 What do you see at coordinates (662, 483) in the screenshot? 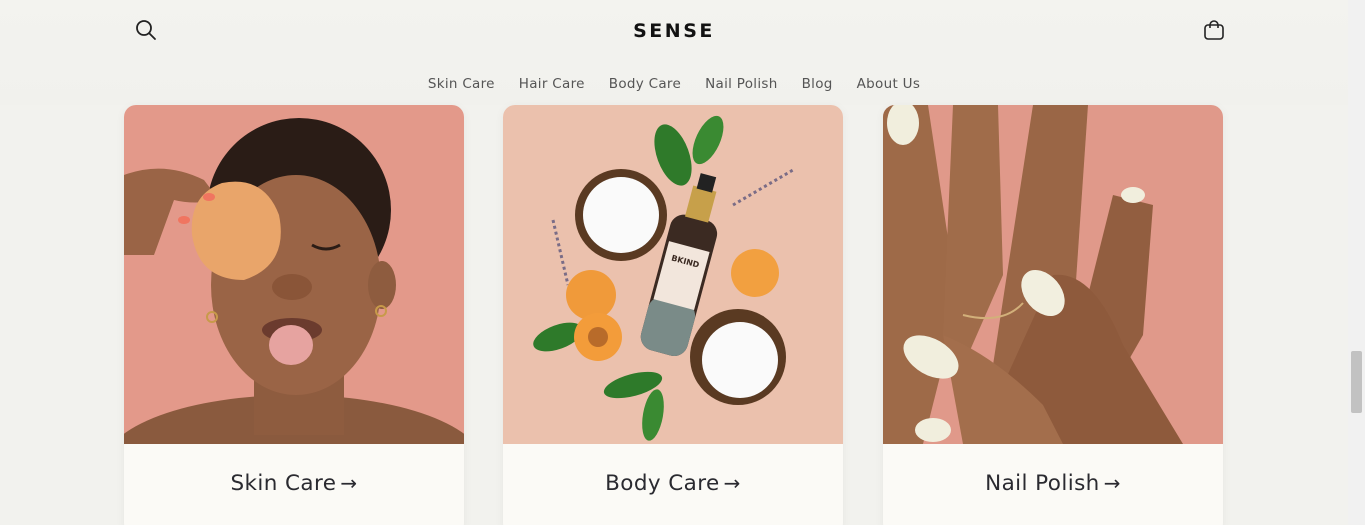
I see `collection-label: Body Care` at bounding box center [662, 483].